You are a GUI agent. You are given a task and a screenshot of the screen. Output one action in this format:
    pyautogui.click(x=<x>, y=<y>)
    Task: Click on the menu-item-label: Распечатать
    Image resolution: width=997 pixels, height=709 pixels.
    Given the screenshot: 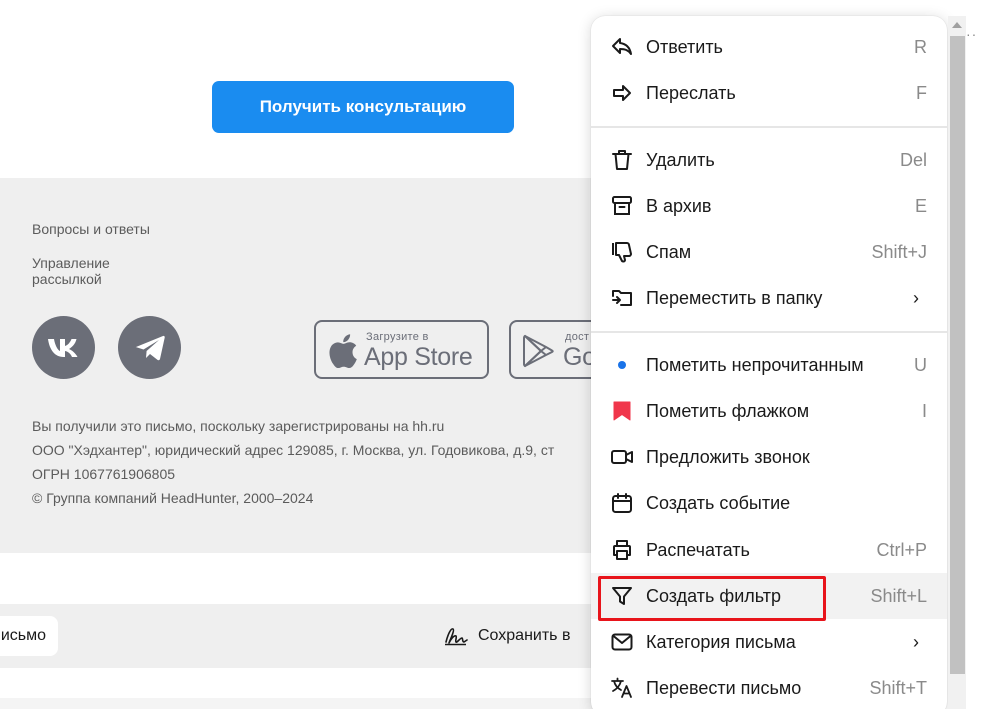 What is the action you would take?
    pyautogui.click(x=698, y=549)
    